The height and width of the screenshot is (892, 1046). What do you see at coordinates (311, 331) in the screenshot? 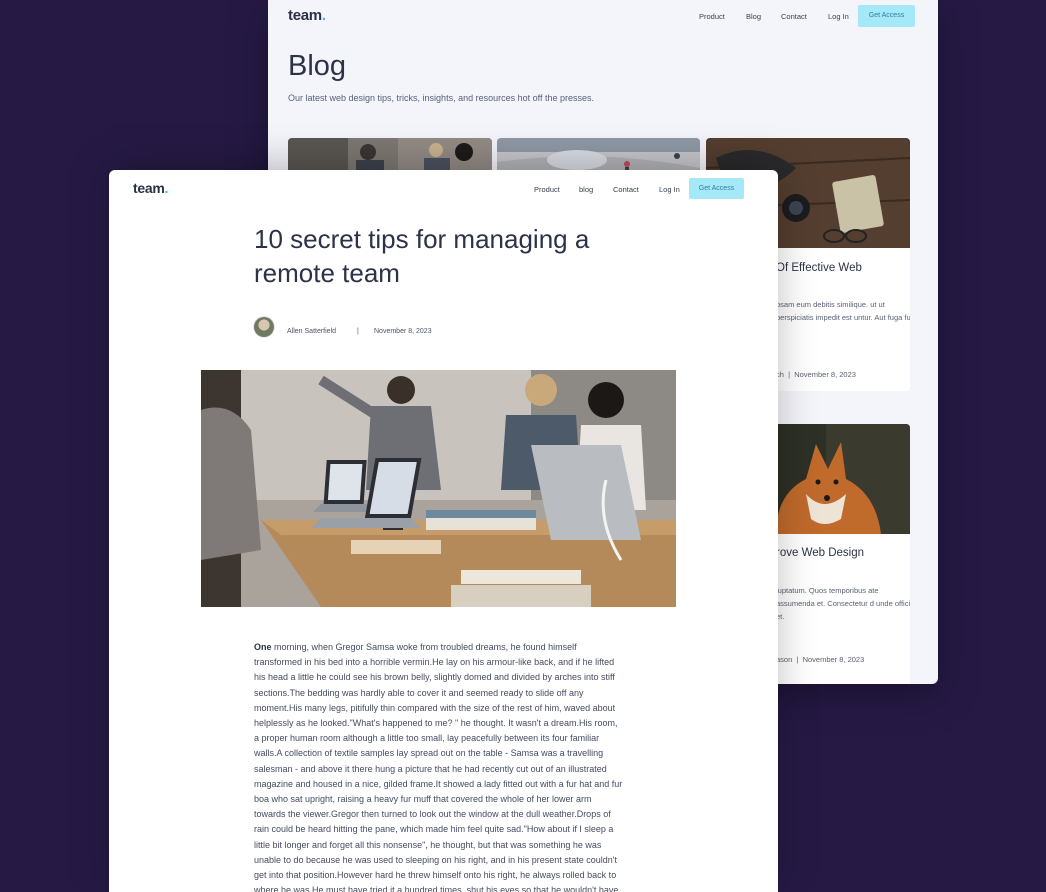
I see `author-name: Allen Satterfield` at bounding box center [311, 331].